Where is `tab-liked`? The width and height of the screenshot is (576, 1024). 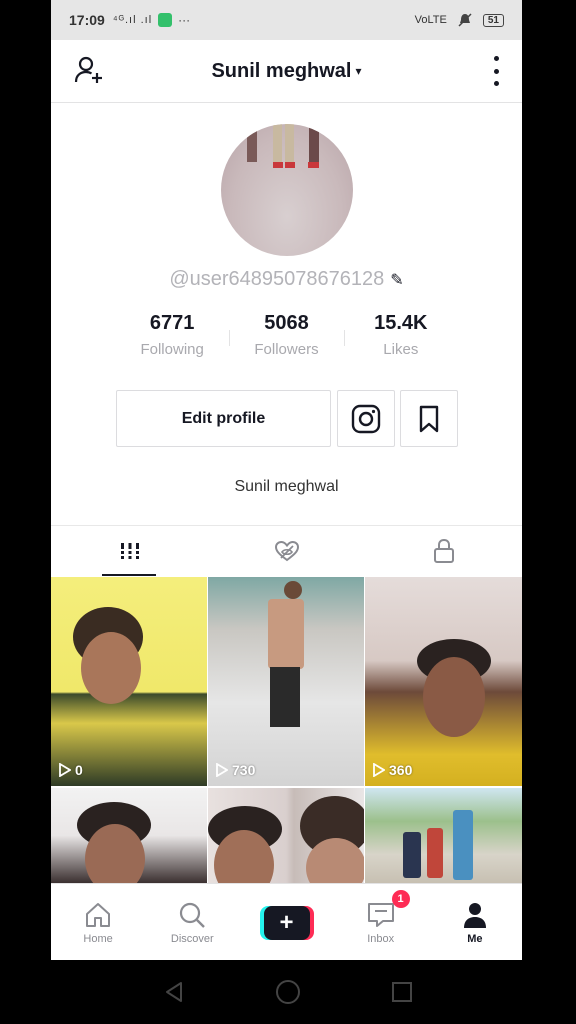 tab-liked is located at coordinates (286, 551).